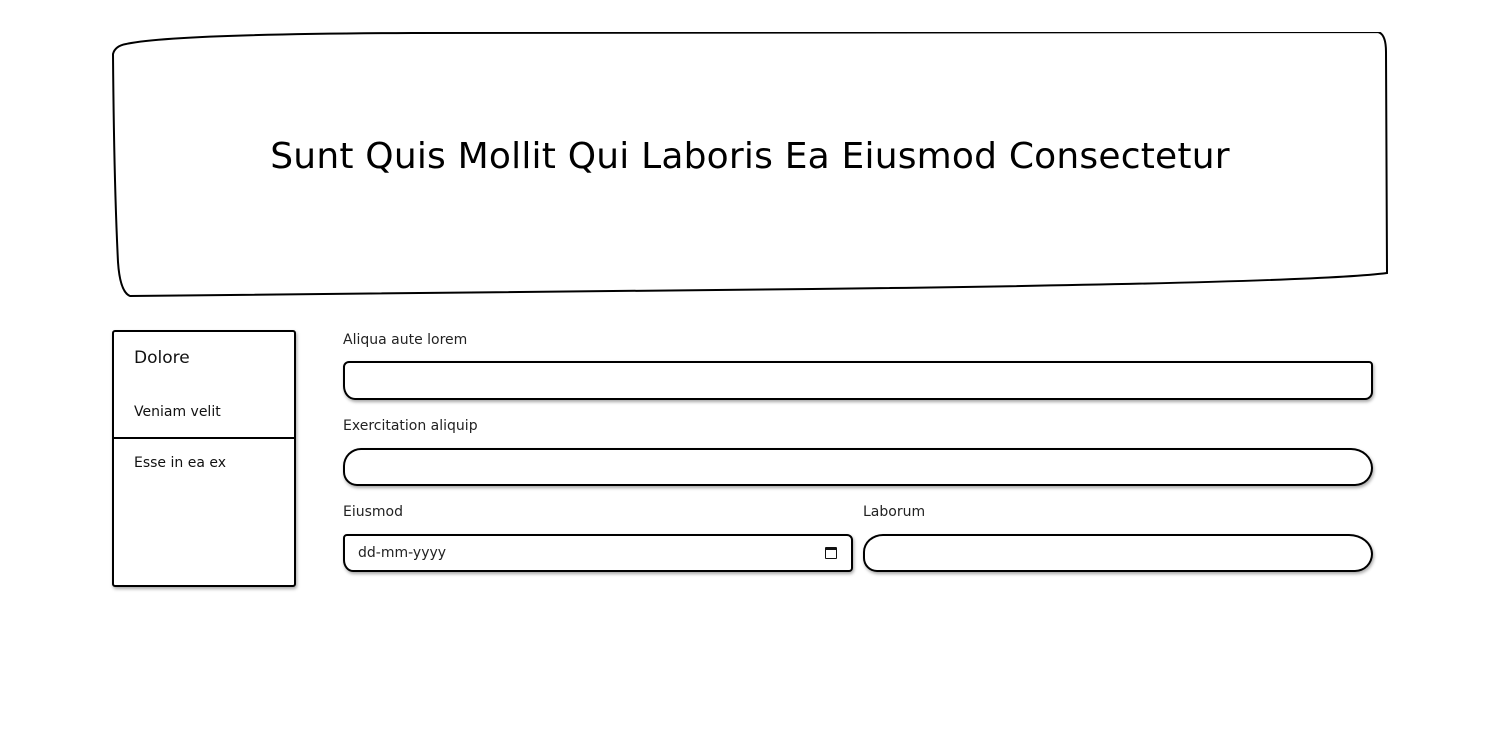 This screenshot has width=1500, height=752. Describe the element at coordinates (598, 553) in the screenshot. I see `eiusmod-date-field: dd-mm-yyyy` at that location.